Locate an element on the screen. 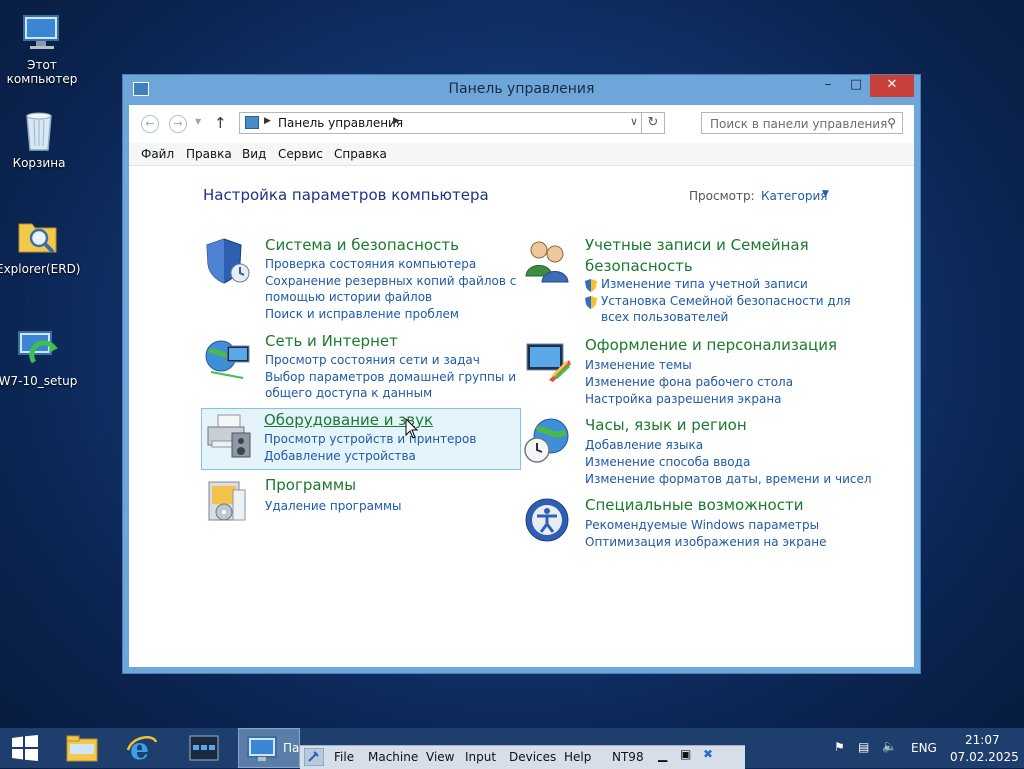 The image size is (1024, 769). windows-logo-icon is located at coordinates (25, 748).